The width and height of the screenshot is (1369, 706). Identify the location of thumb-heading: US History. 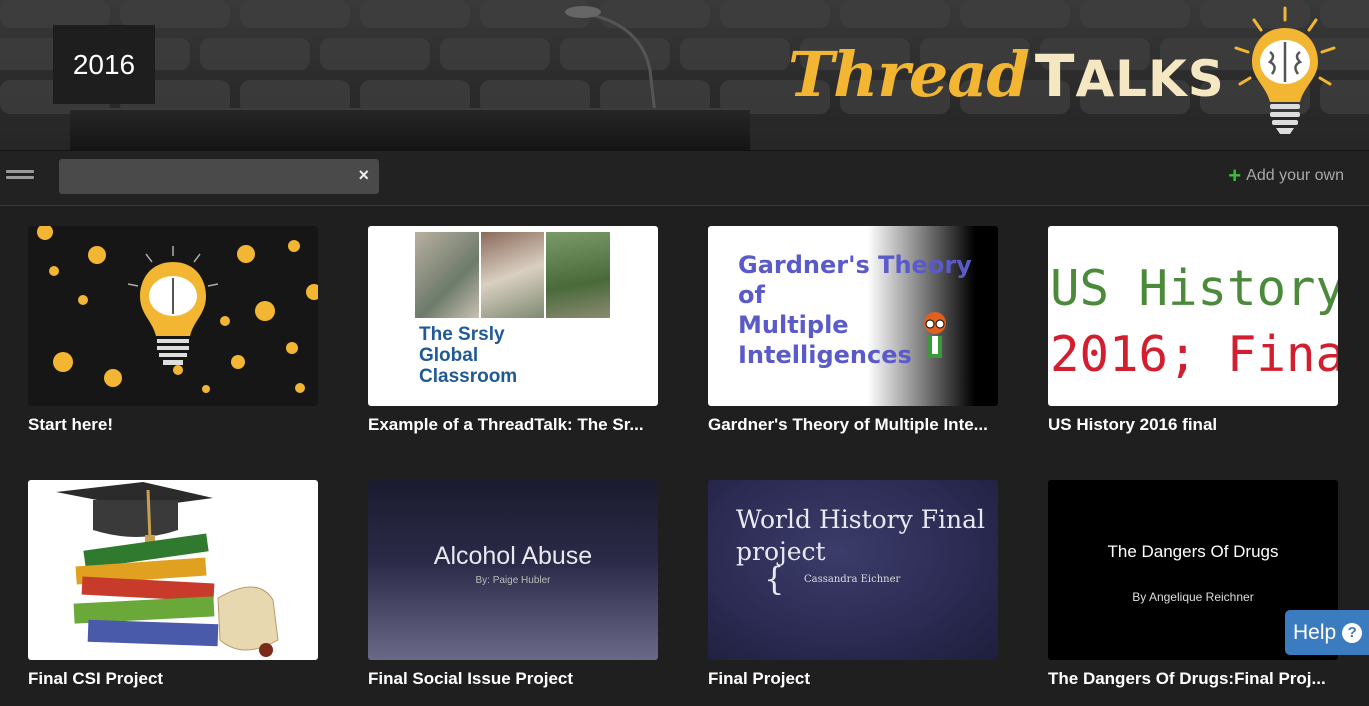
(1194, 288).